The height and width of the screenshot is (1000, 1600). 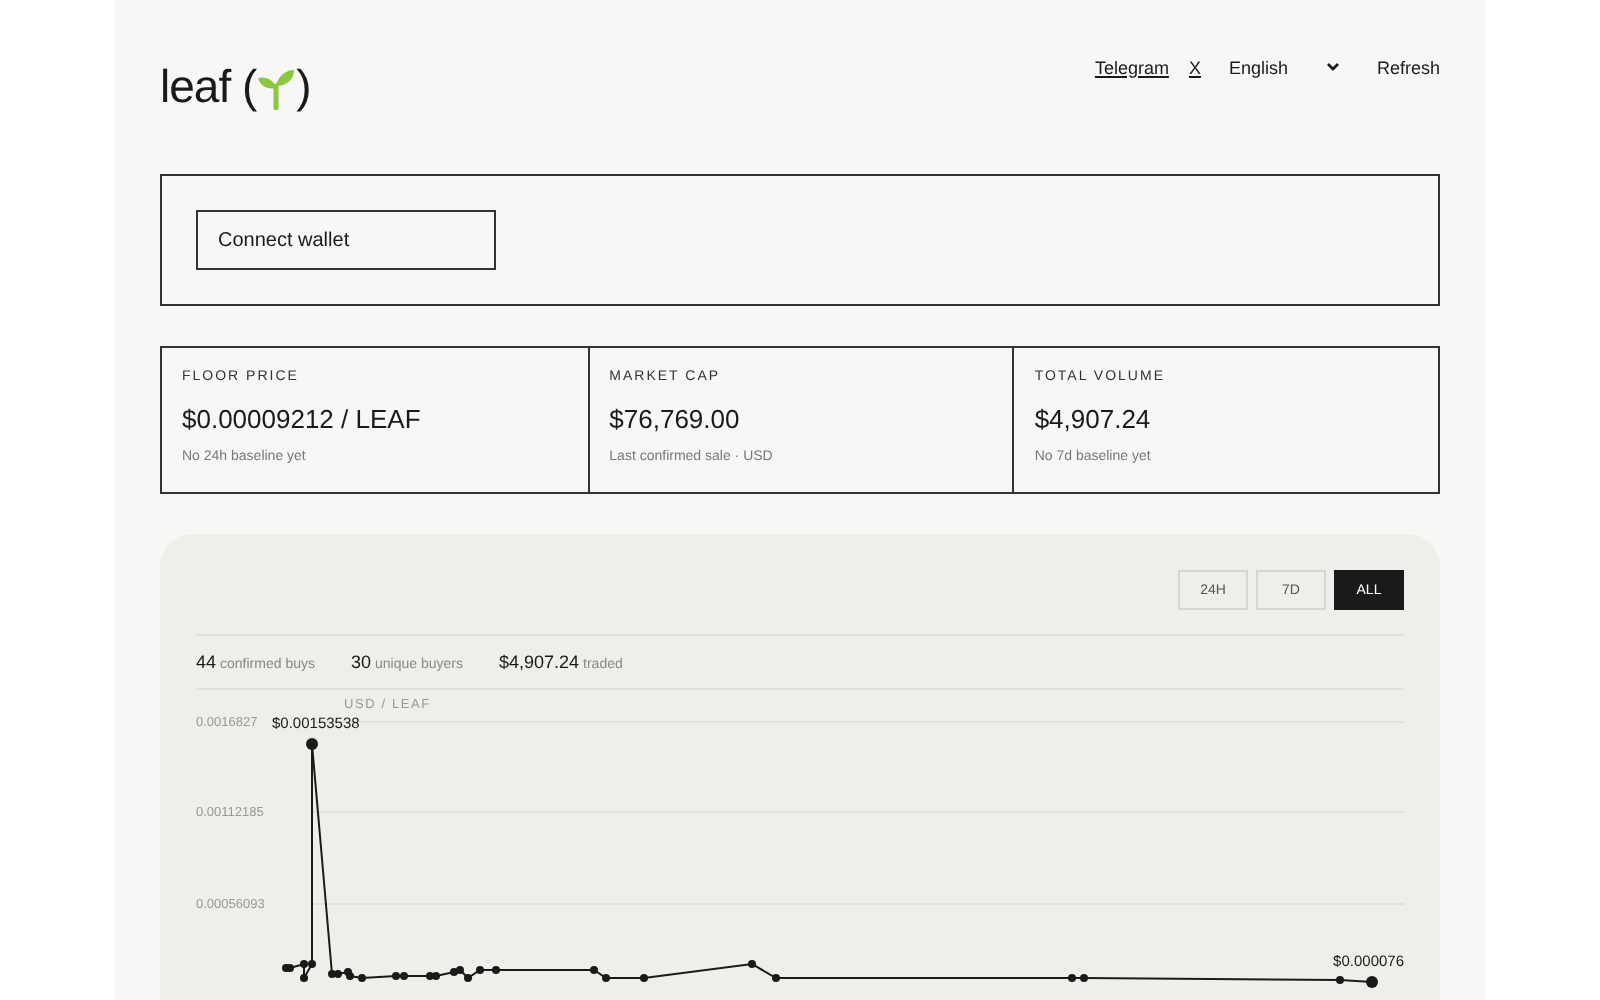 I want to click on summary-value: 44, so click(x=206, y=662).